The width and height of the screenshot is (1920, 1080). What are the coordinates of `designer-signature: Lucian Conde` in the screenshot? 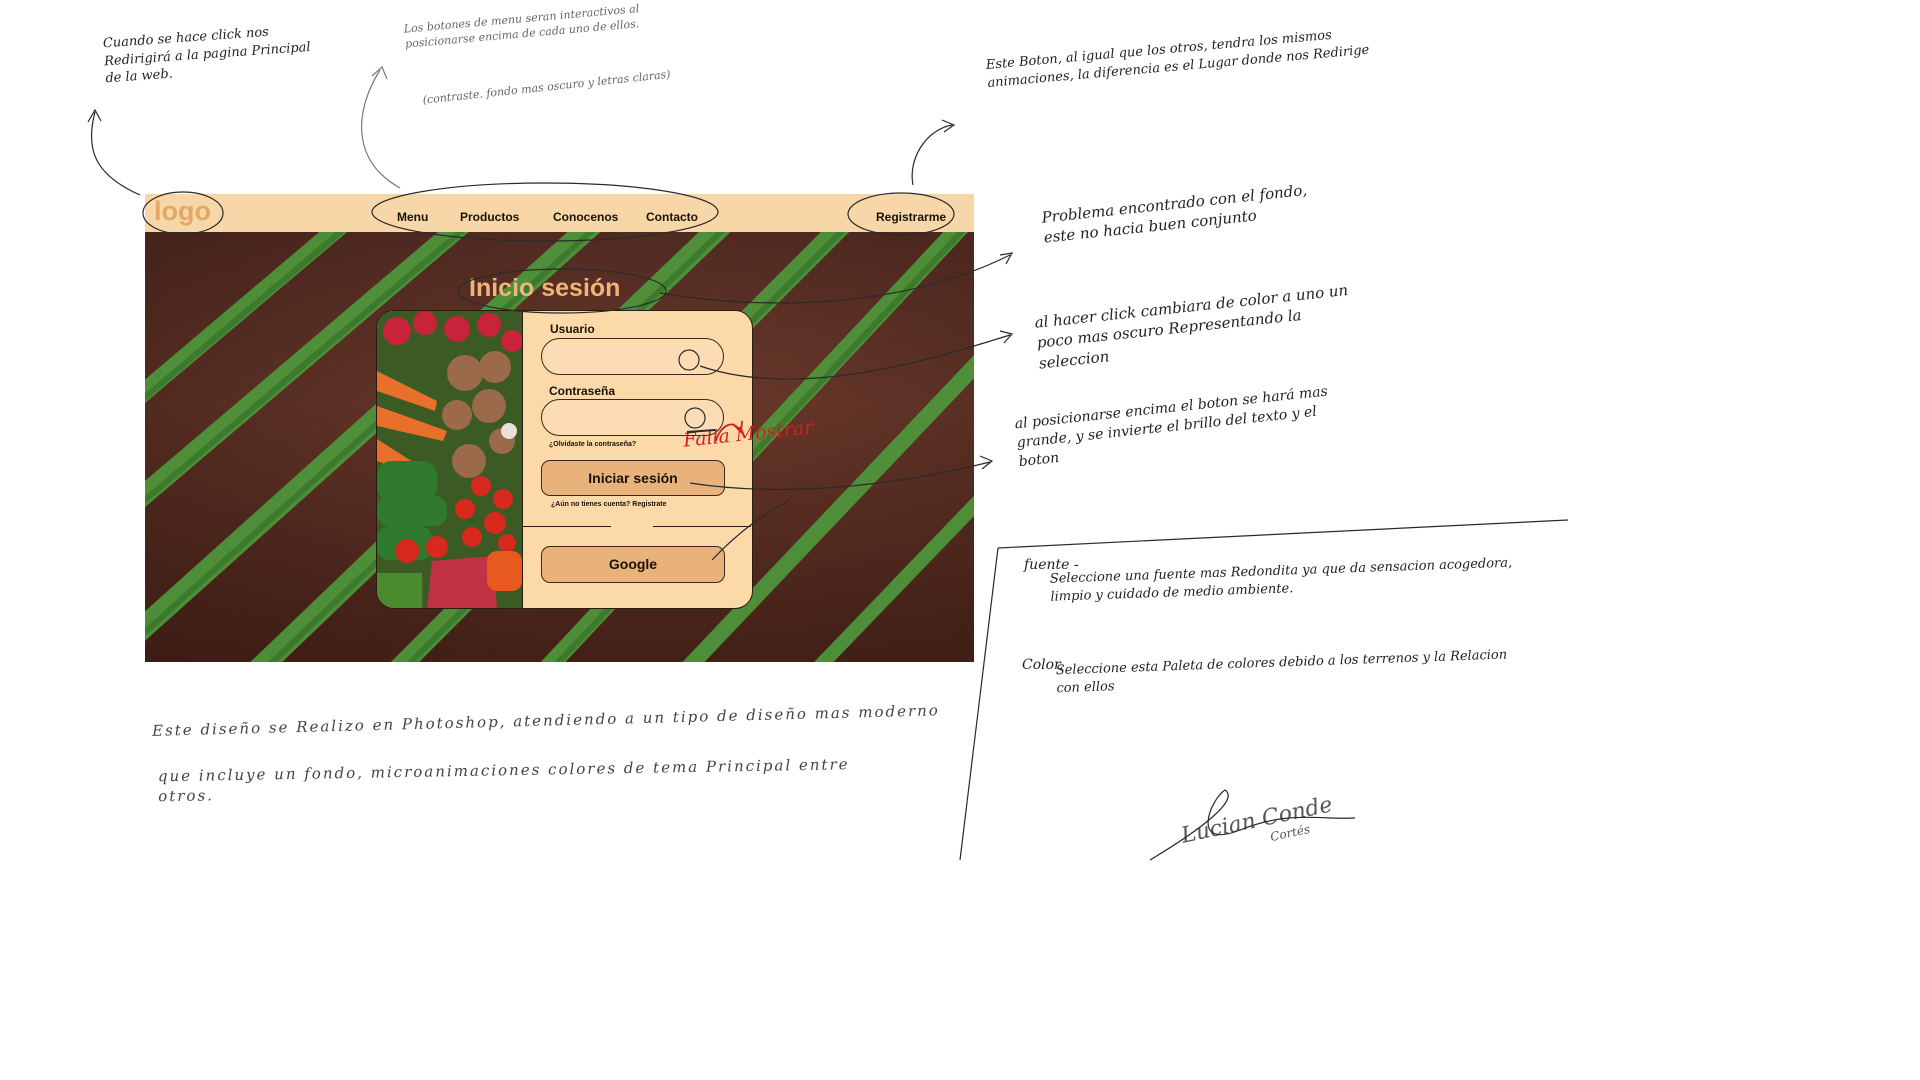 It's located at (1257, 820).